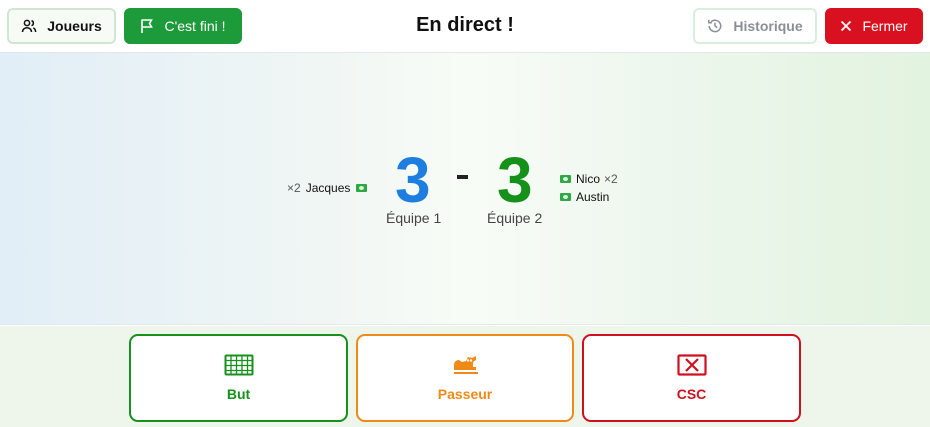  Describe the element at coordinates (691, 365) in the screenshot. I see `crossed-goal-icon` at that location.